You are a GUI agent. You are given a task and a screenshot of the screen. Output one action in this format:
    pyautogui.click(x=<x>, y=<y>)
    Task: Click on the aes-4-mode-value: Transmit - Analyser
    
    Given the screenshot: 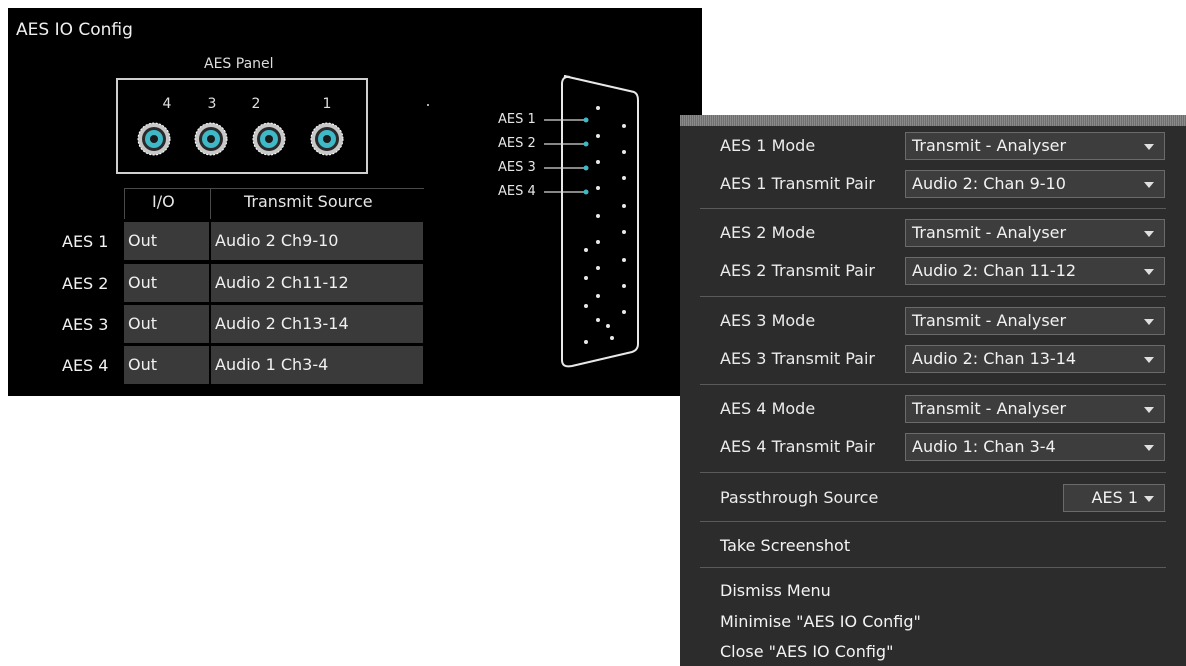 What is the action you would take?
    pyautogui.click(x=989, y=408)
    